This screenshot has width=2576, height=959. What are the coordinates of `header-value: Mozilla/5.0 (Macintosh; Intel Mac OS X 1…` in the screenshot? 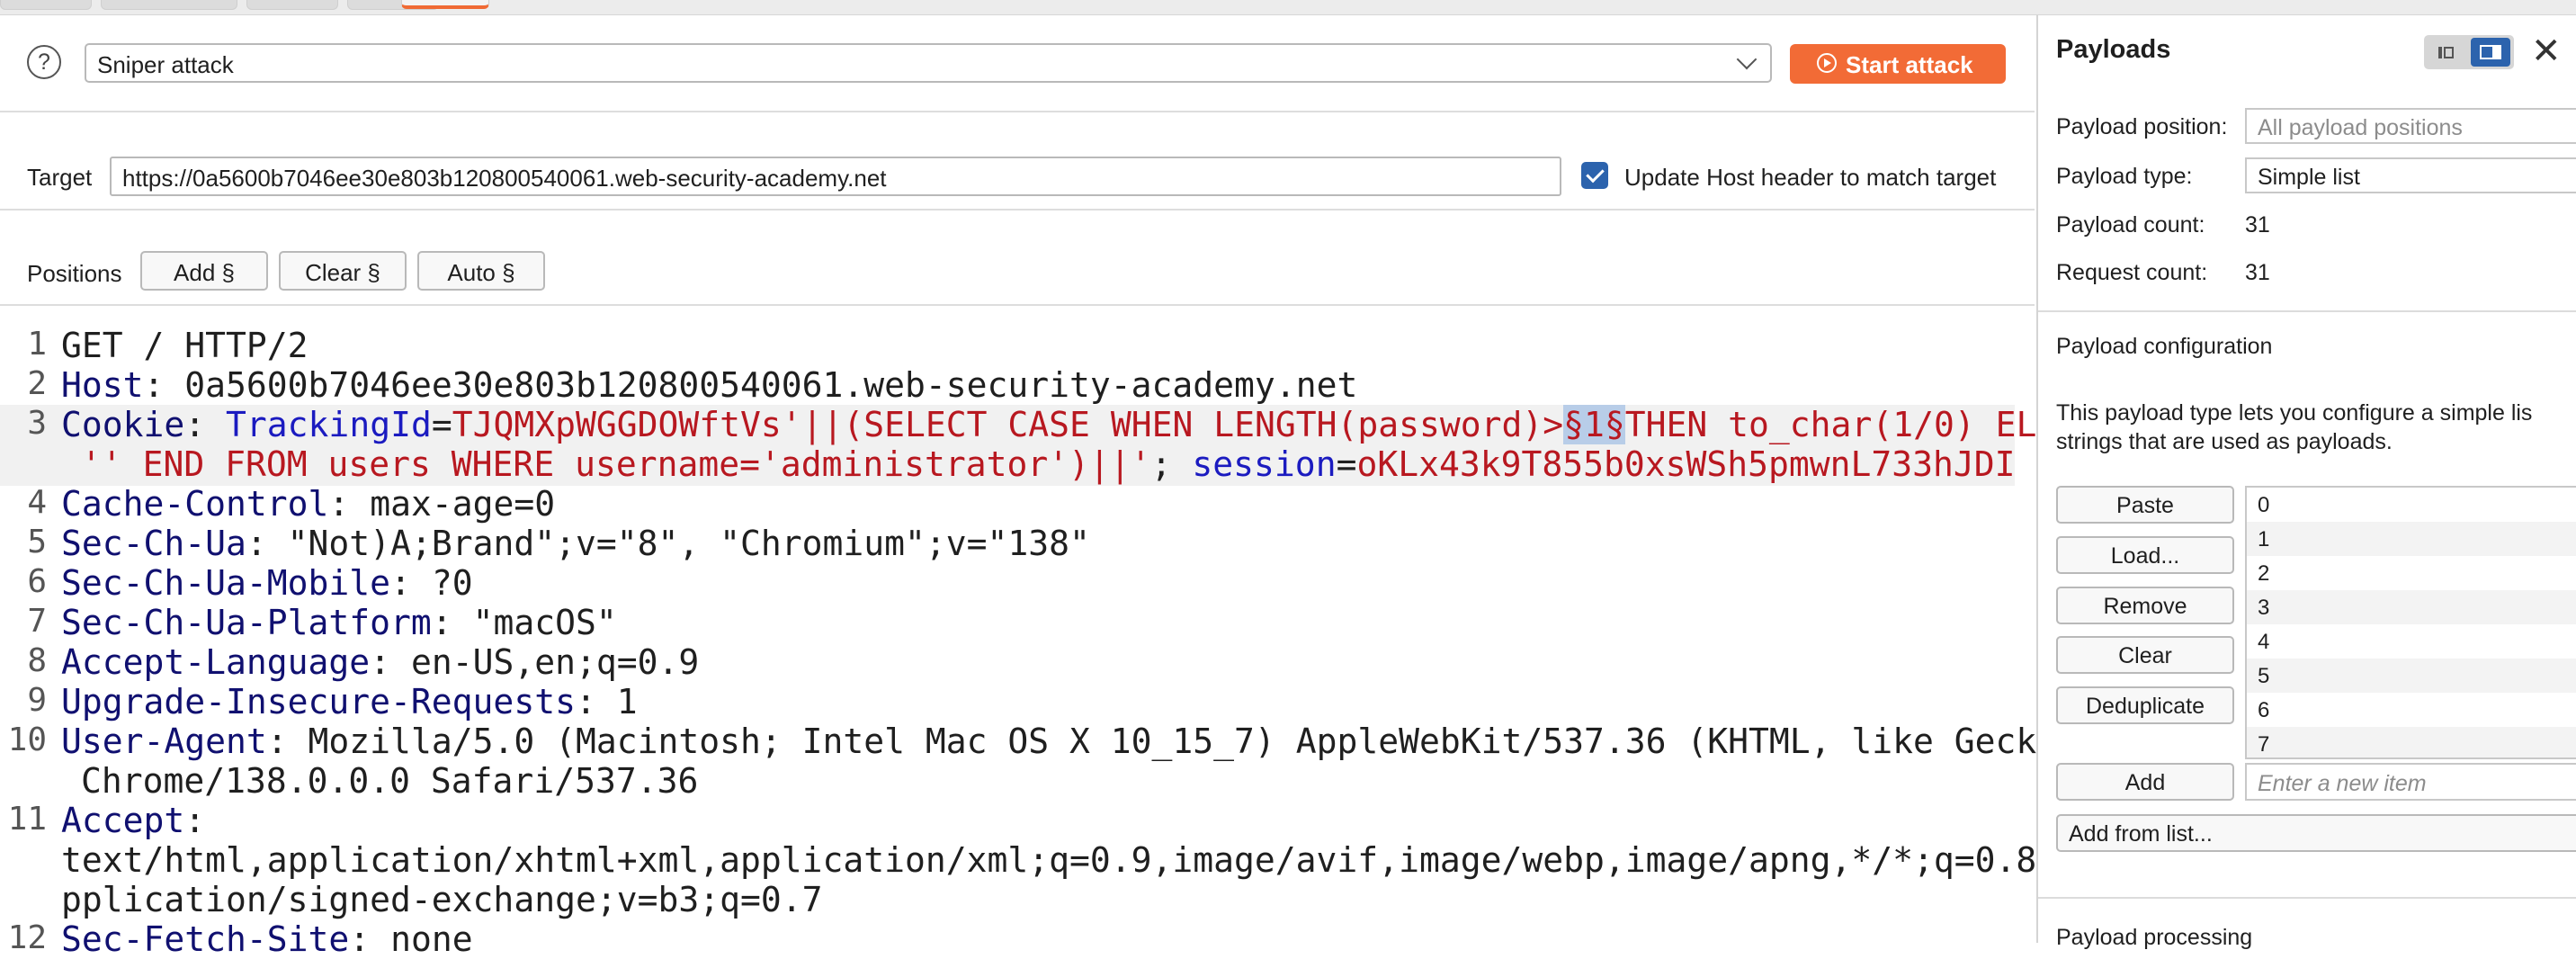 It's located at (1183, 741).